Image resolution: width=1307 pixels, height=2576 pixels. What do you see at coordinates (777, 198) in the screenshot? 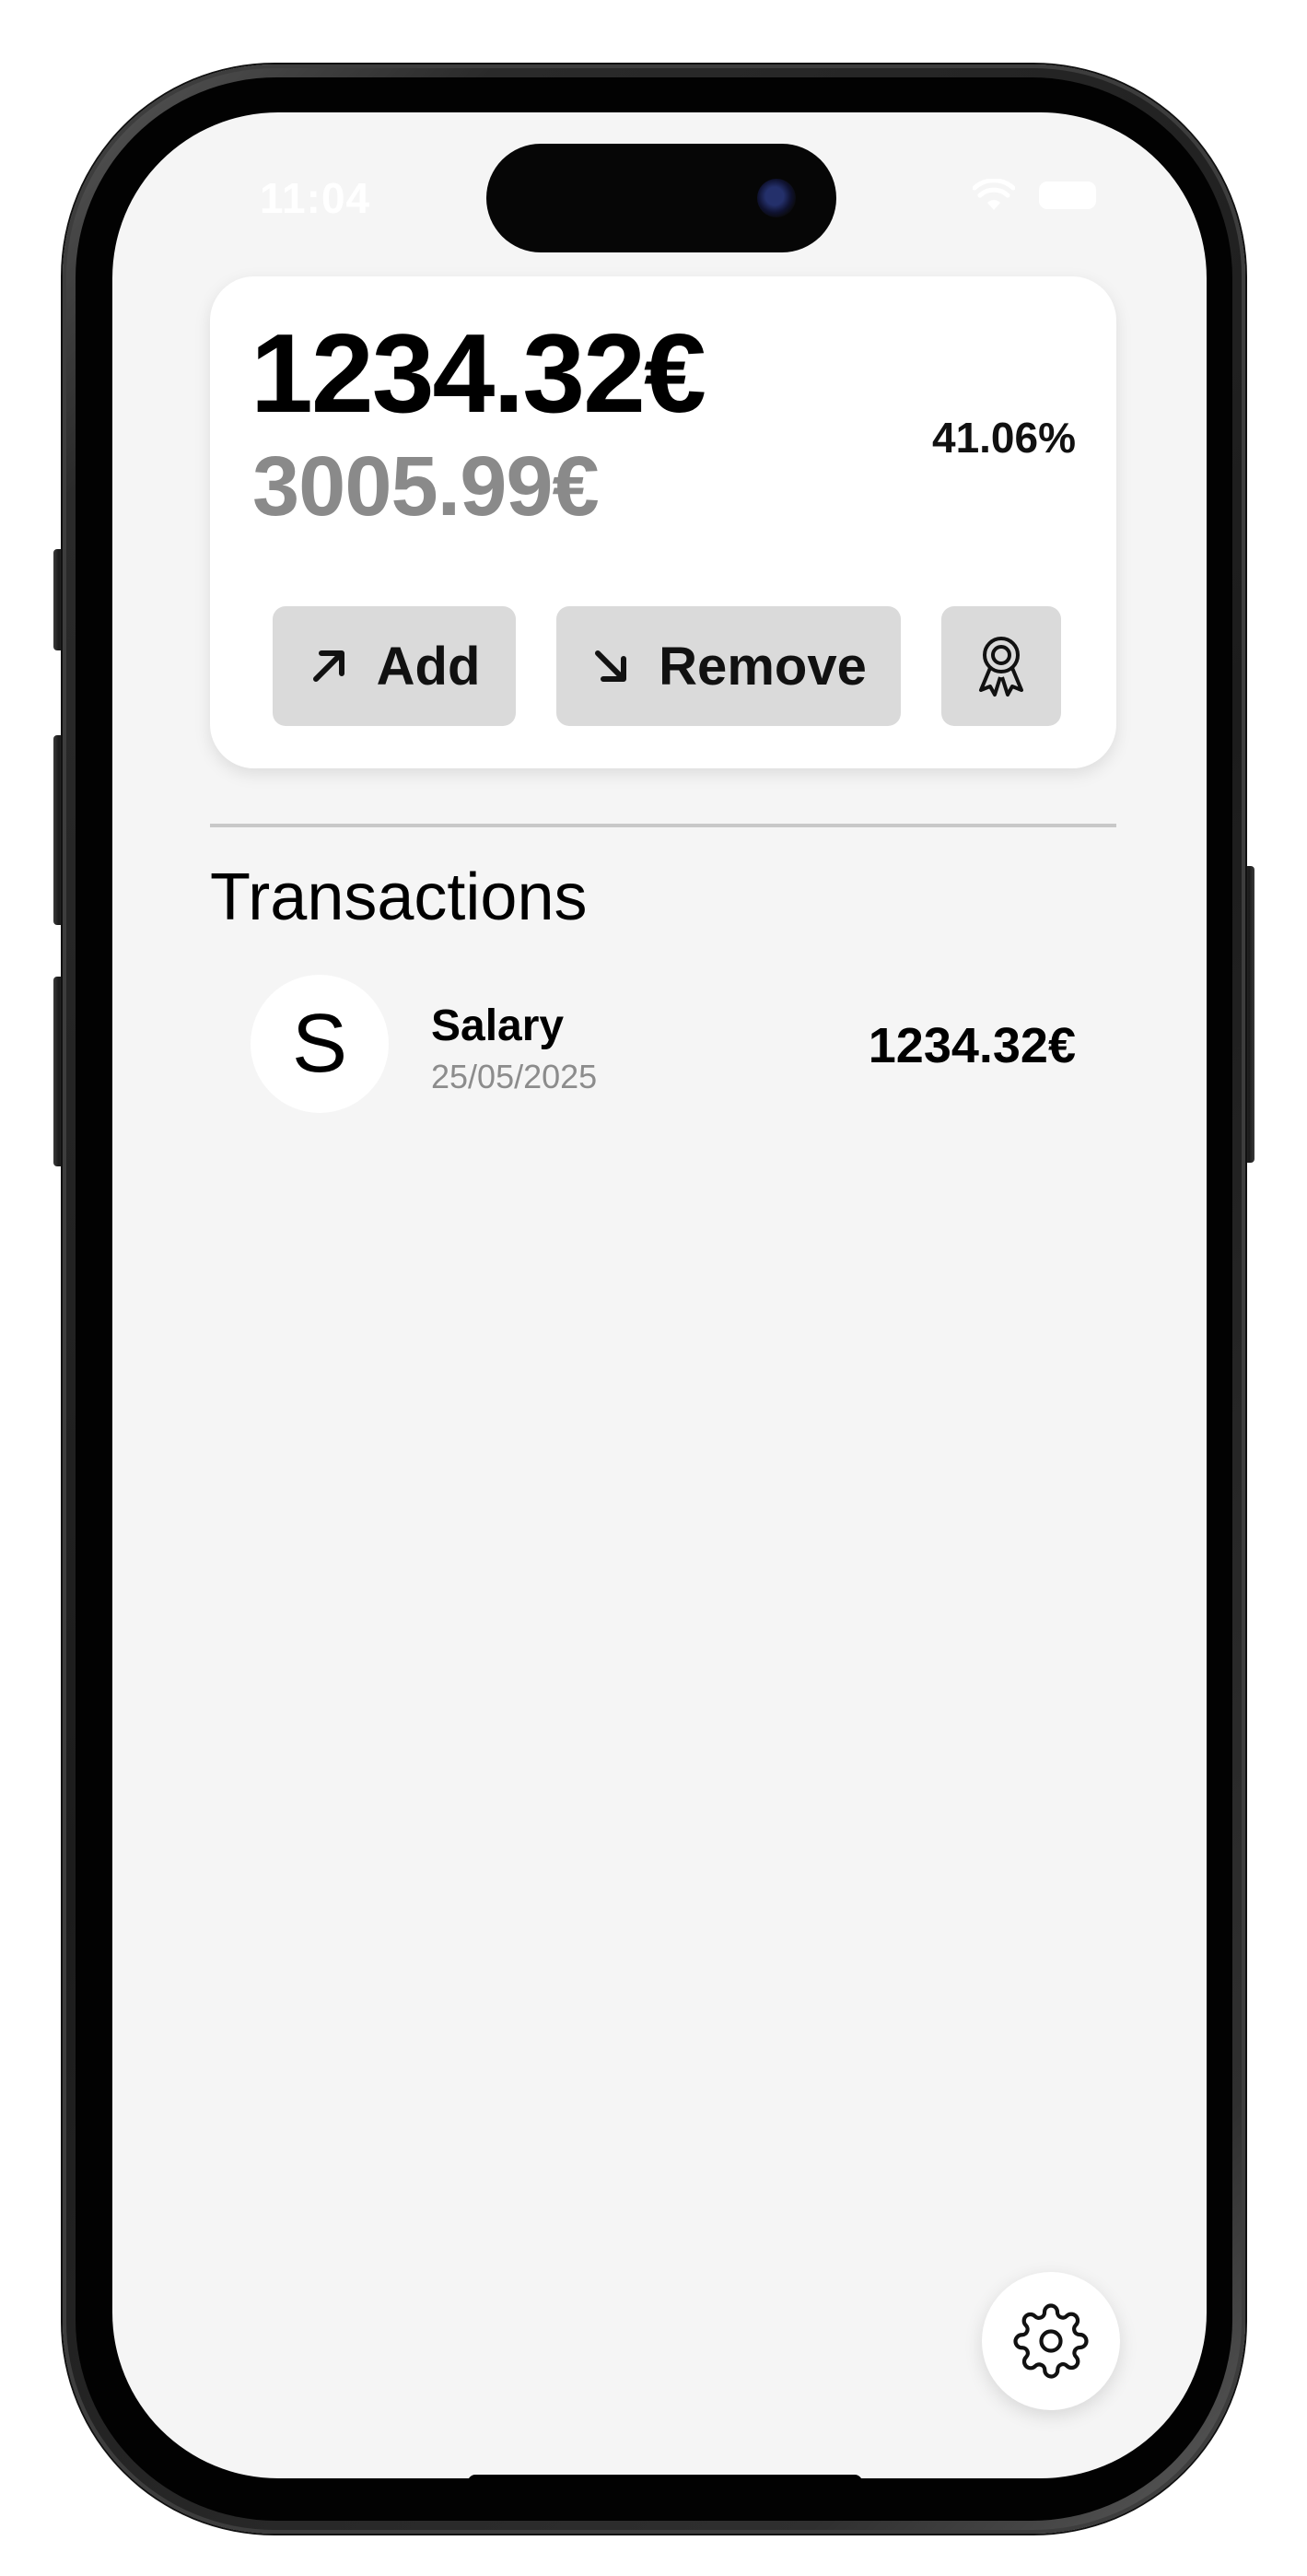
I see `front-camera` at bounding box center [777, 198].